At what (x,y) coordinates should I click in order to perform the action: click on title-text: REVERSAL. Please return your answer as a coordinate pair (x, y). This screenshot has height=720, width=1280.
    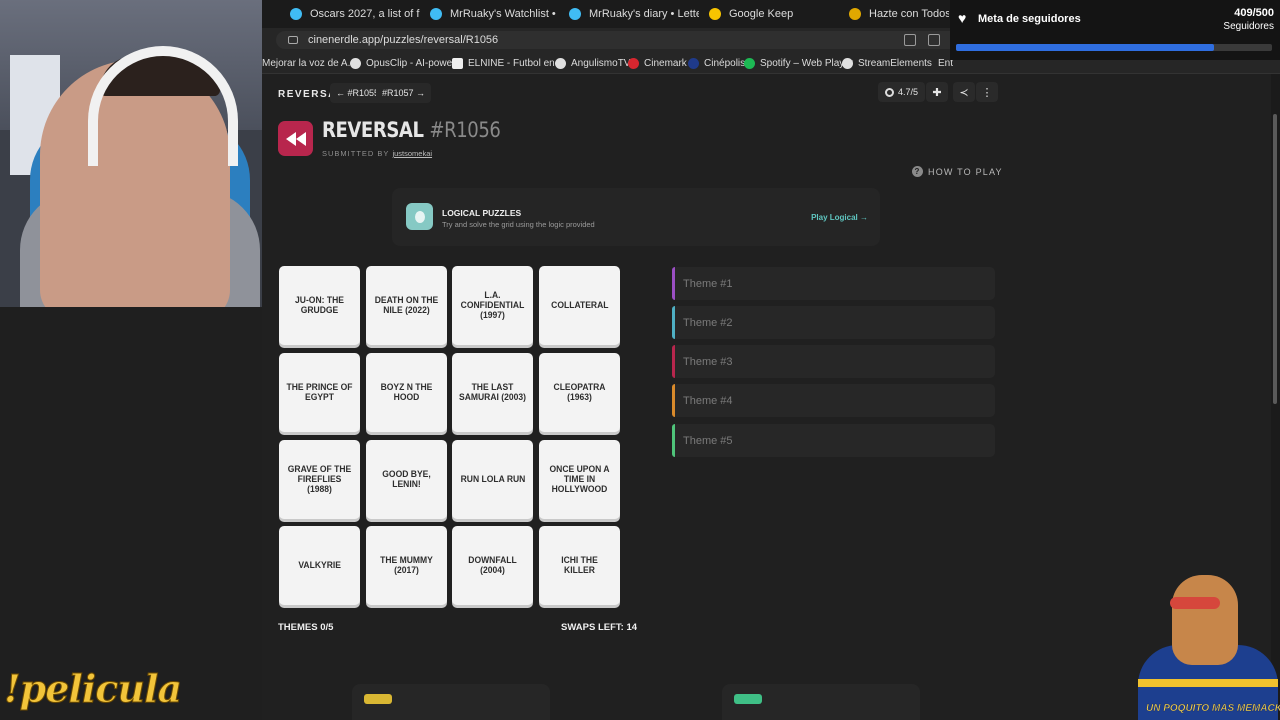
    Looking at the image, I should click on (373, 130).